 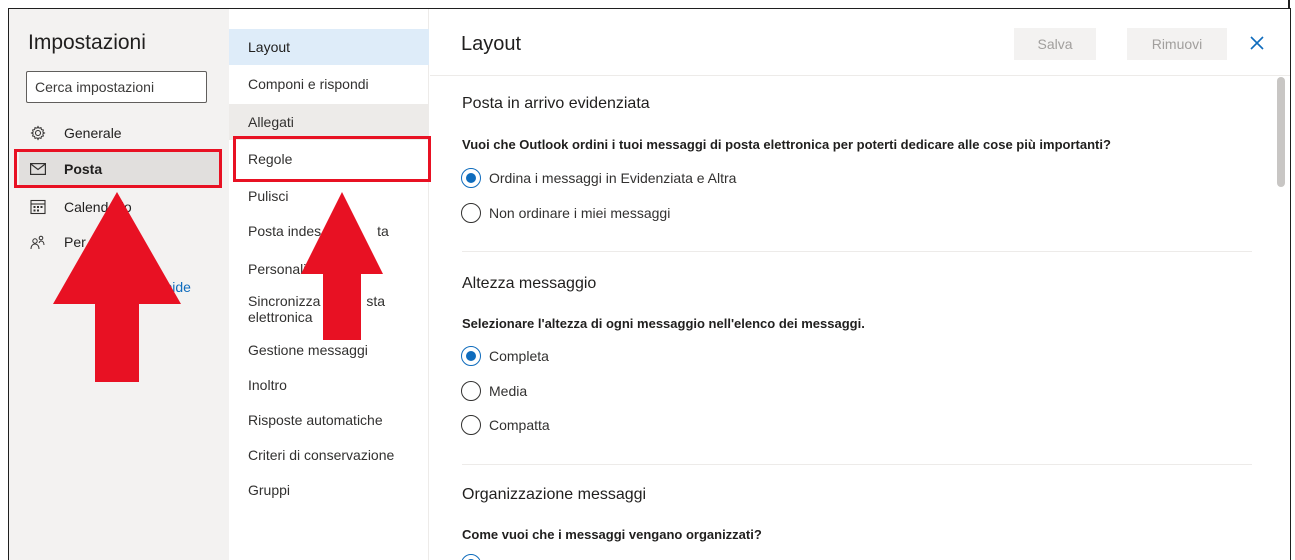 What do you see at coordinates (38, 242) in the screenshot?
I see `people-icon` at bounding box center [38, 242].